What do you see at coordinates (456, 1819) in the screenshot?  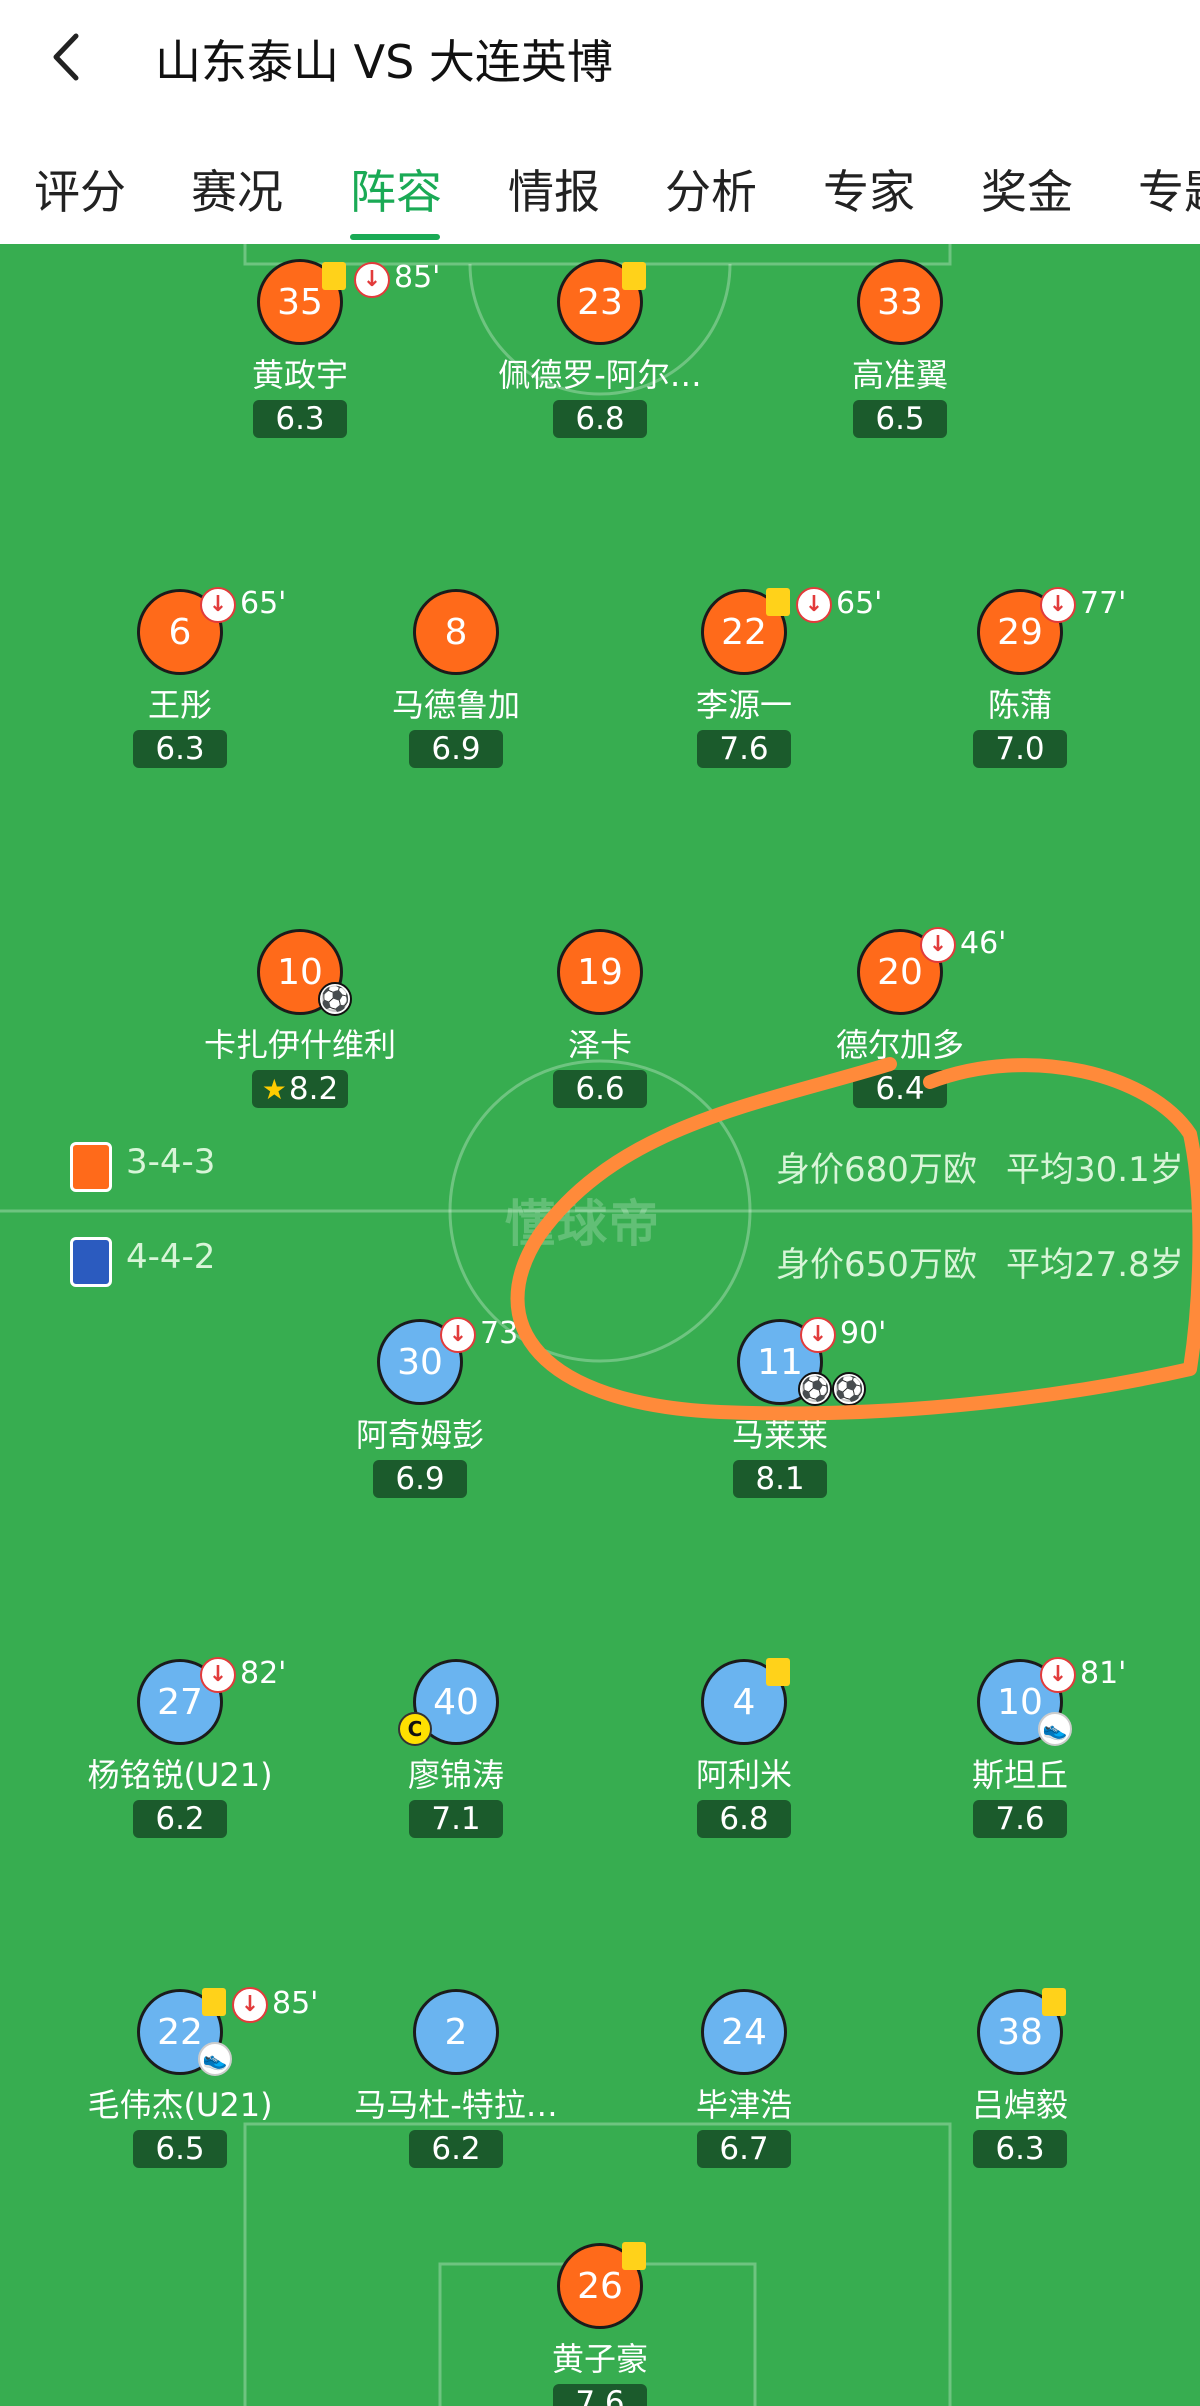 I see `player-rating: 7.1` at bounding box center [456, 1819].